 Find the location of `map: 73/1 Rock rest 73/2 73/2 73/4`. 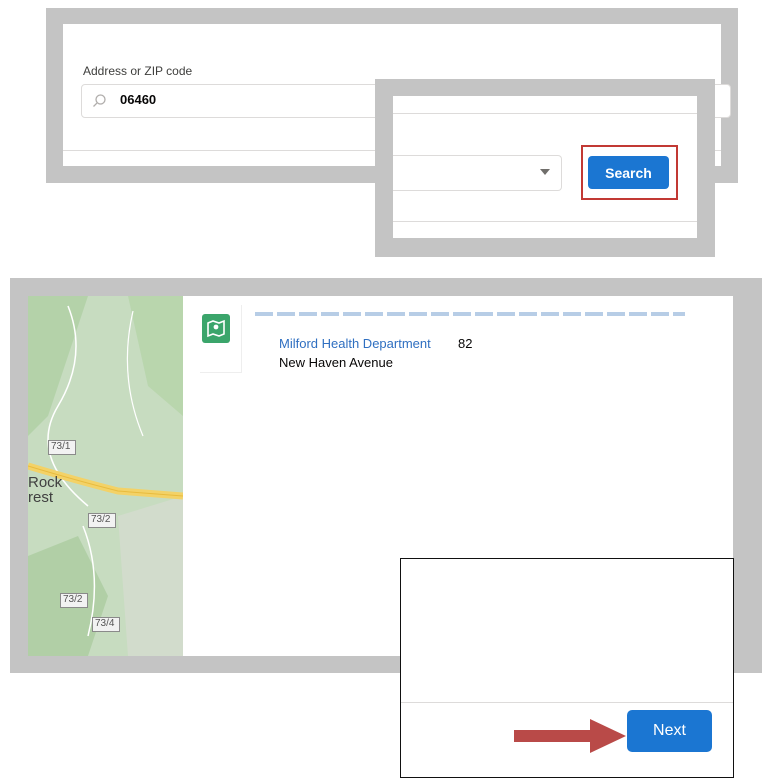

map: 73/1 Rock rest 73/2 73/2 73/4 is located at coordinates (105, 476).